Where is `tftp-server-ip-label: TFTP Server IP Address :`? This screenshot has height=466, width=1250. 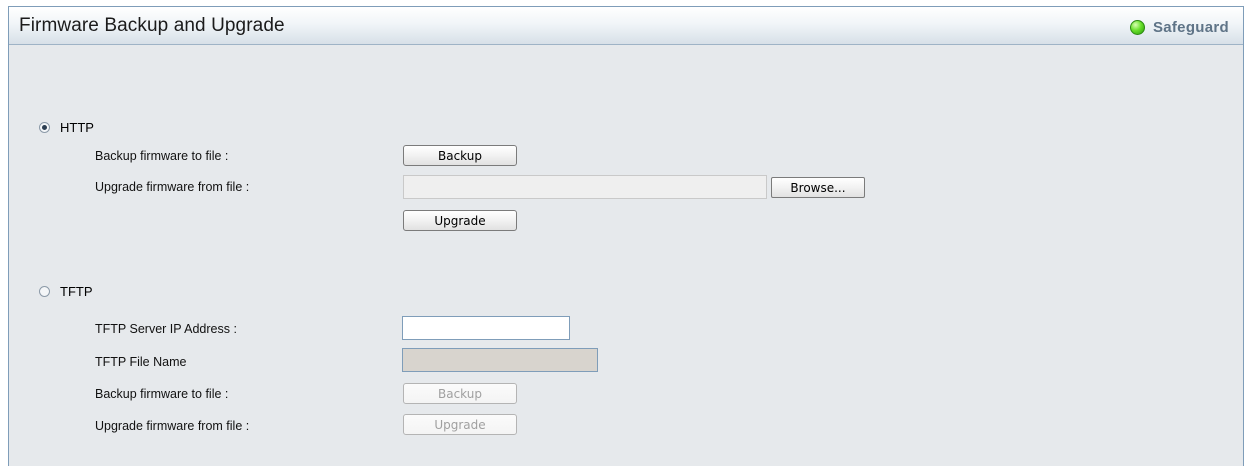 tftp-server-ip-label: TFTP Server IP Address : is located at coordinates (166, 329).